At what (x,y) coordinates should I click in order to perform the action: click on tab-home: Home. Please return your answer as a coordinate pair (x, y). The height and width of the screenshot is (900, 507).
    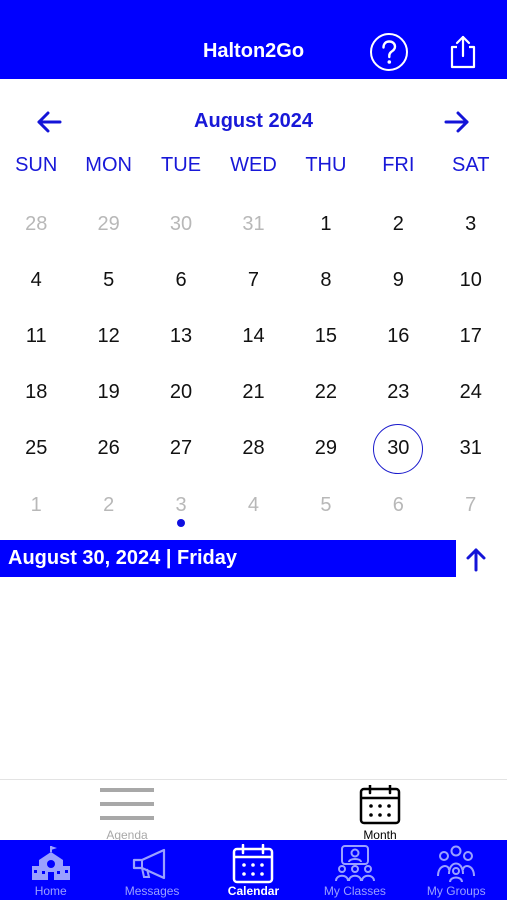
    Looking at the image, I should click on (50, 870).